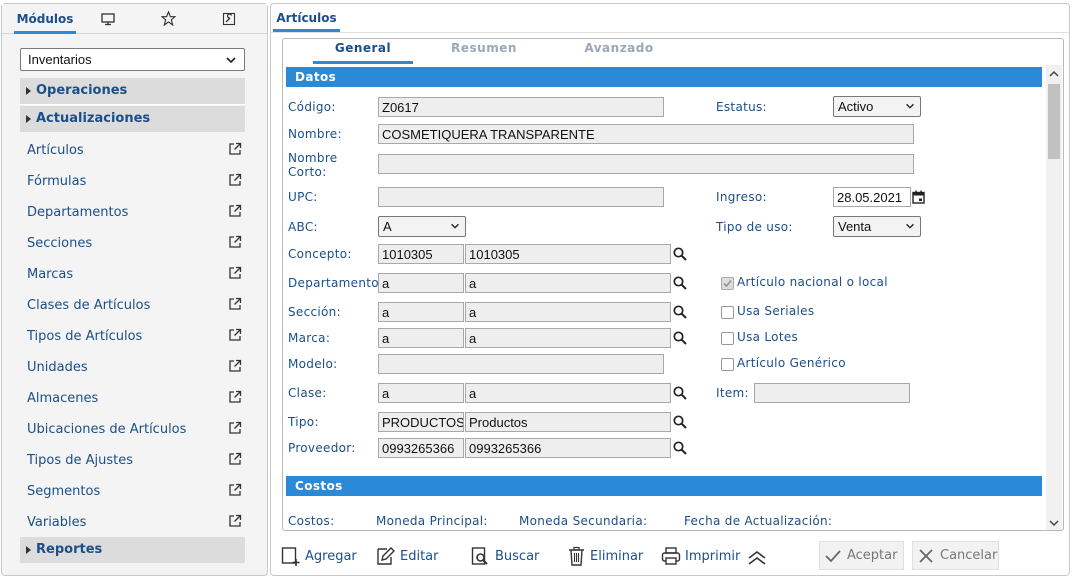 The image size is (1073, 579). Describe the element at coordinates (45, 19) in the screenshot. I see `tab-modules: Módulos` at that location.